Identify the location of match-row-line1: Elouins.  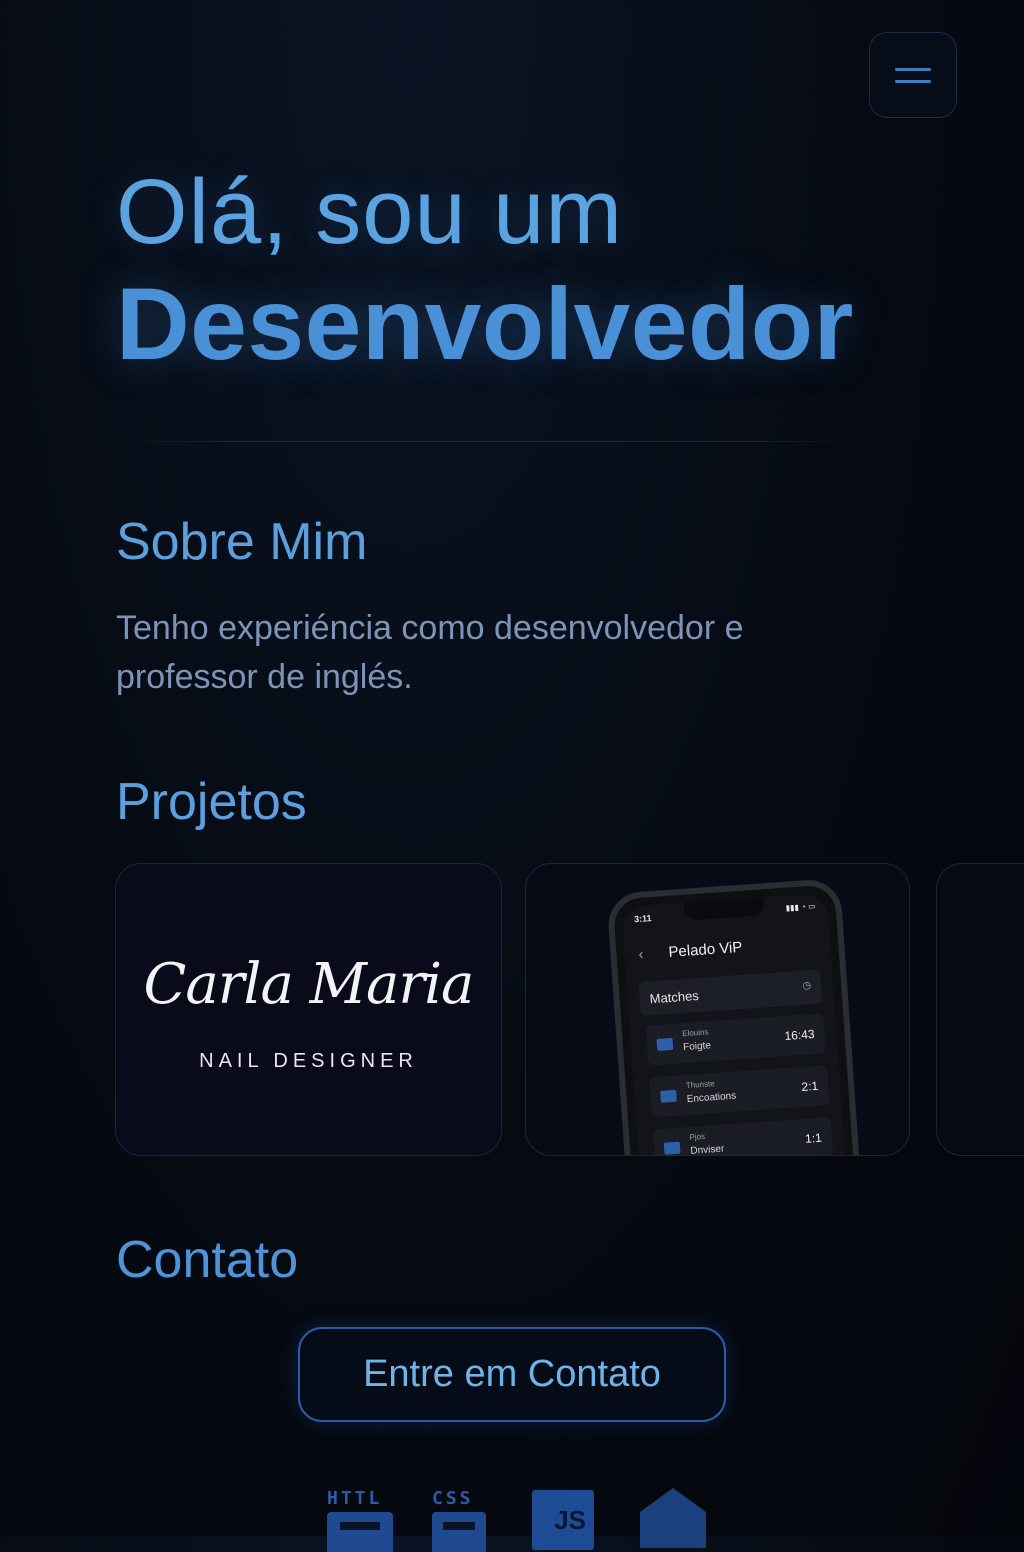
(695, 1033).